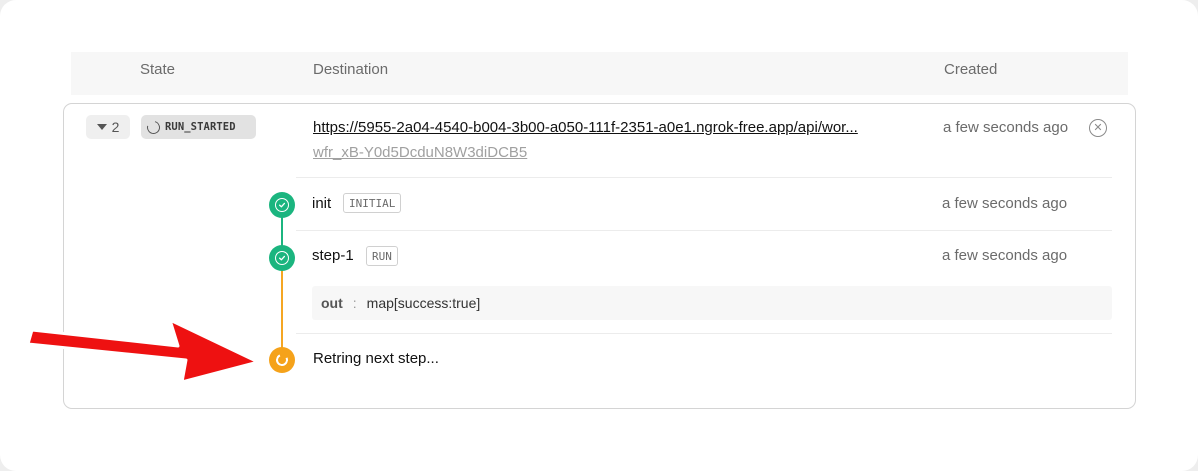 The image size is (1198, 471). I want to click on output-value: map[success:true], so click(423, 303).